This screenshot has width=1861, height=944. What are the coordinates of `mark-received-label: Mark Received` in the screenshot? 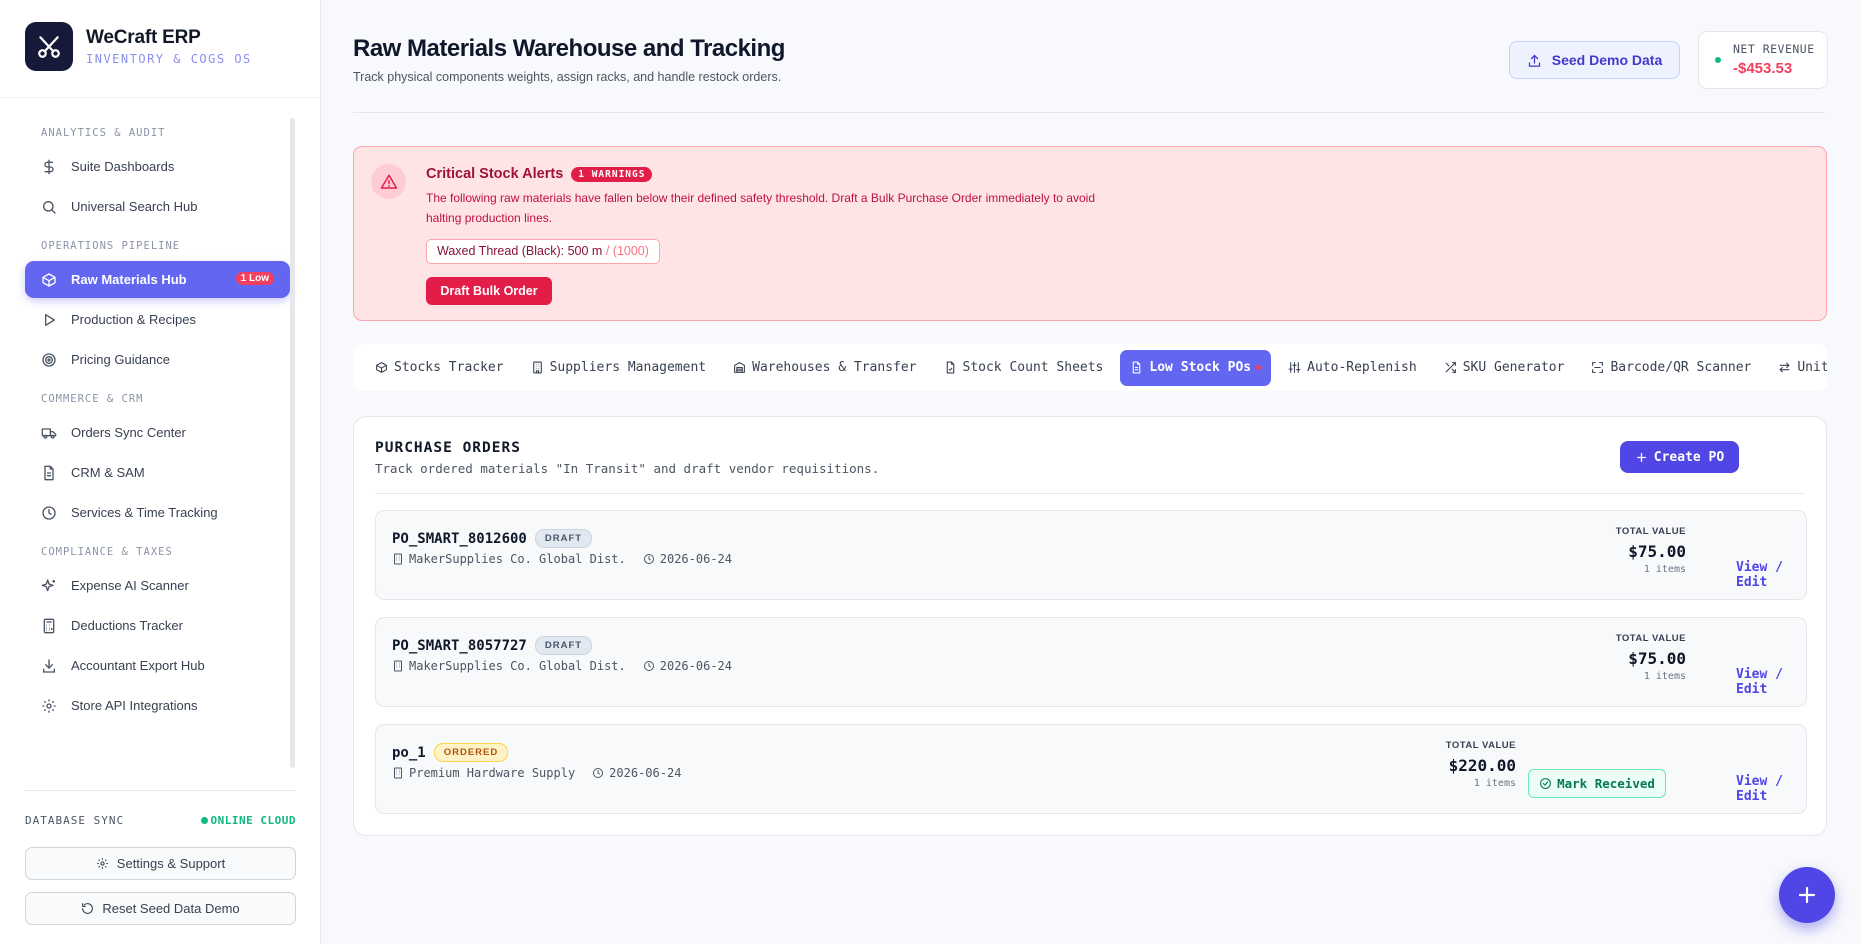 It's located at (1606, 783).